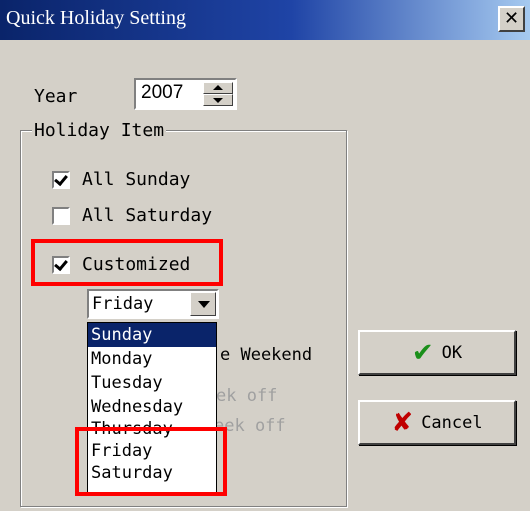  Describe the element at coordinates (152, 407) in the screenshot. I see `dropdown-option-wednesday: Wednesday` at that location.